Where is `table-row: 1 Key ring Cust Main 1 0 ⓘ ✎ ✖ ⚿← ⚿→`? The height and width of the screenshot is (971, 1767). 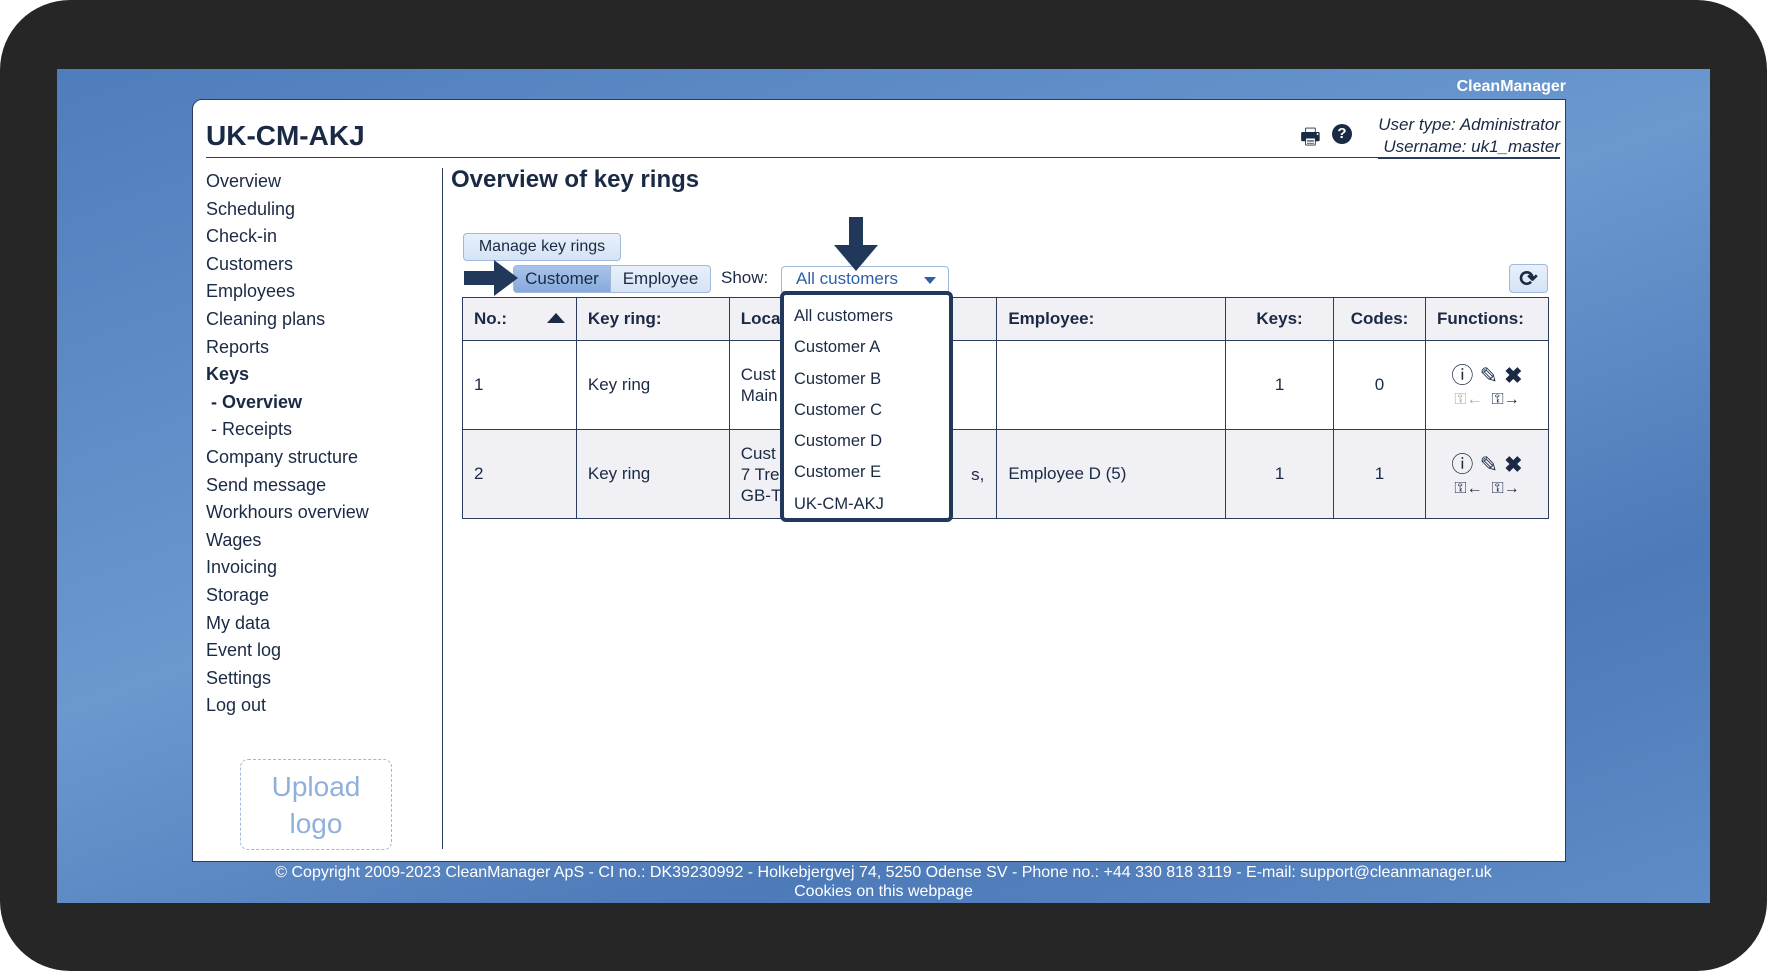
table-row: 1 Key ring Cust Main 1 0 ⓘ ✎ ✖ ⚿← ⚿→ is located at coordinates (1006, 385).